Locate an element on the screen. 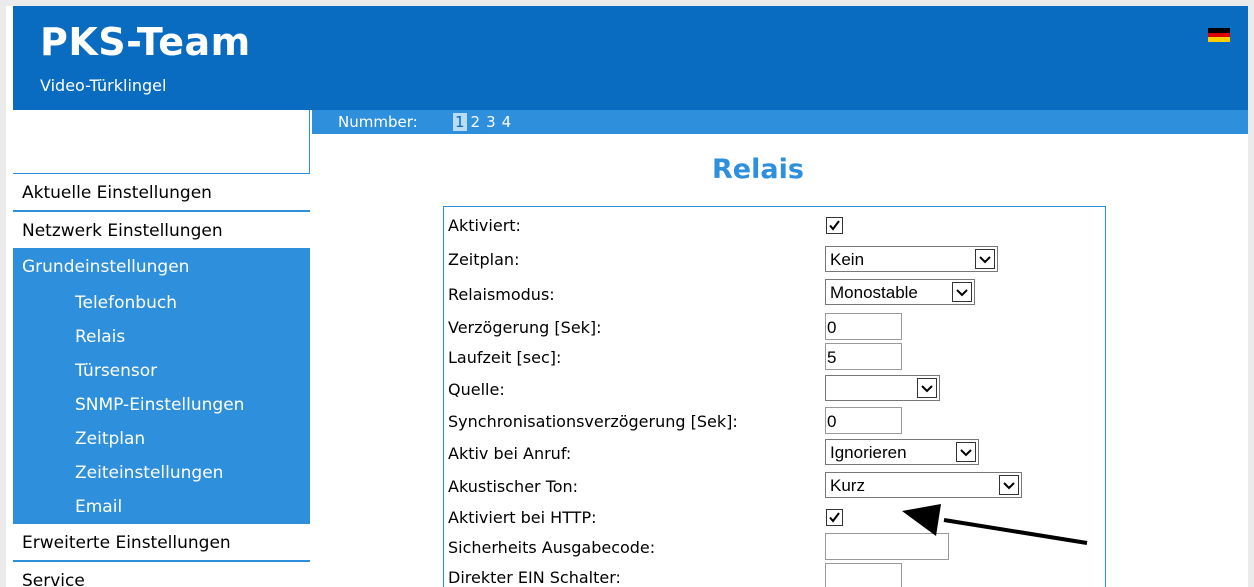 The height and width of the screenshot is (587, 1254). zeitplan-select-value: Kein is located at coordinates (847, 259).